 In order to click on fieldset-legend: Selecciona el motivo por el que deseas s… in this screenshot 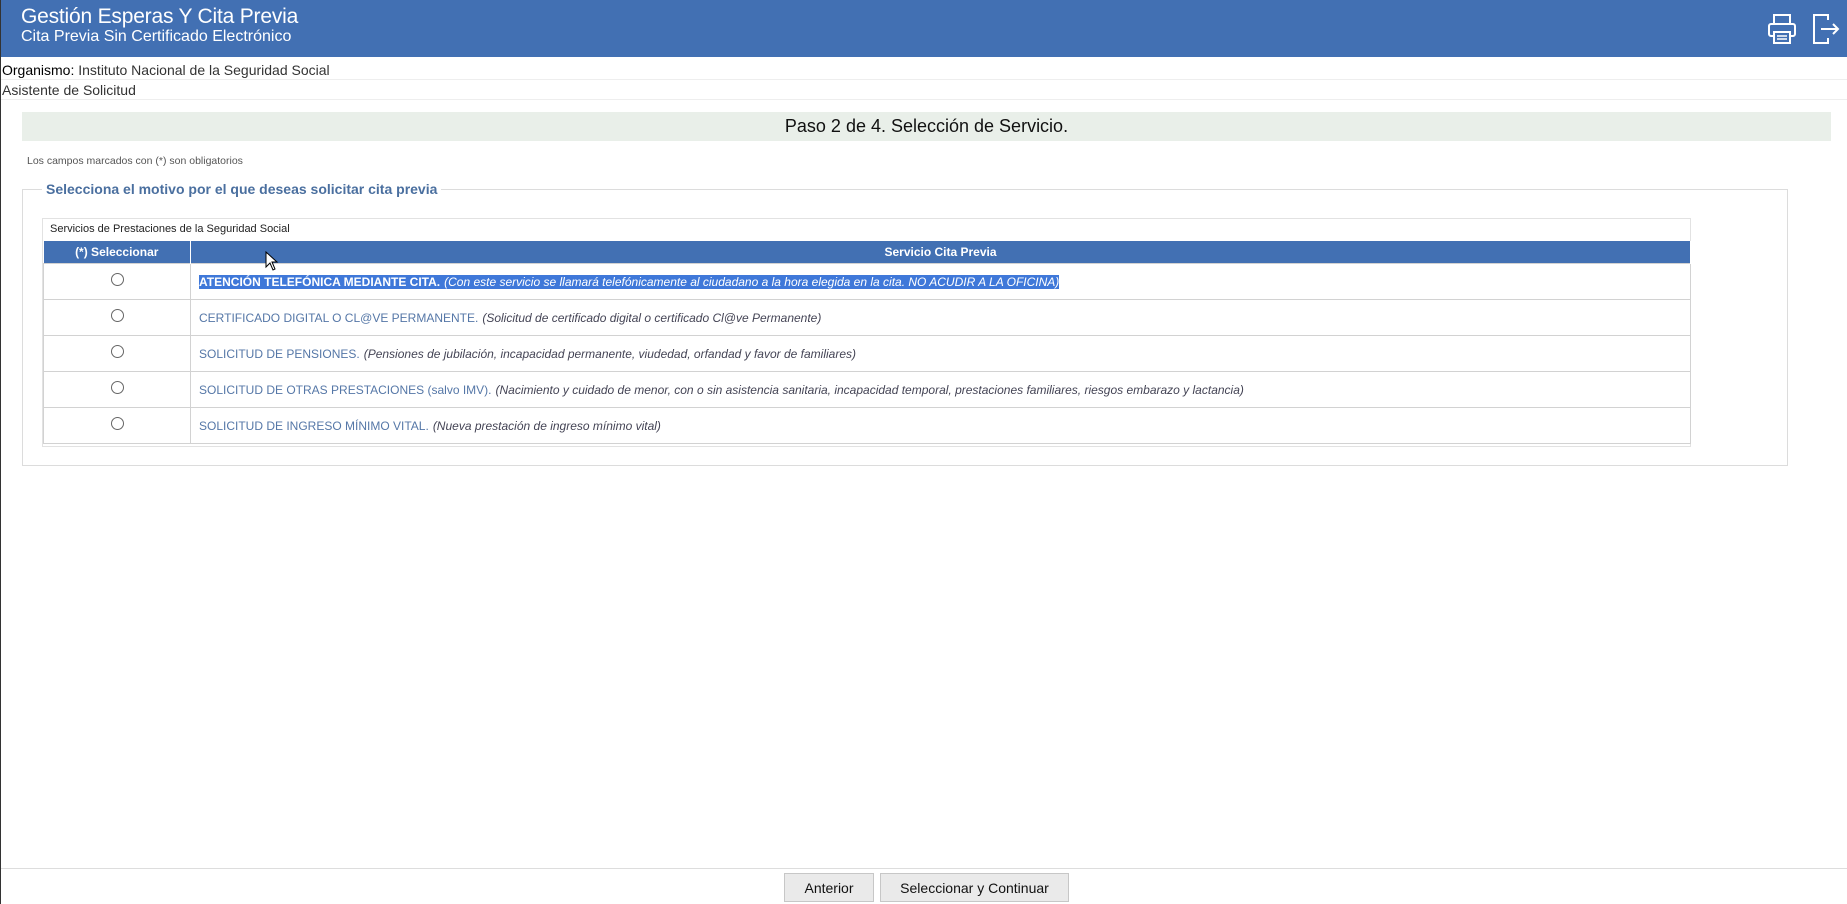, I will do `click(242, 189)`.